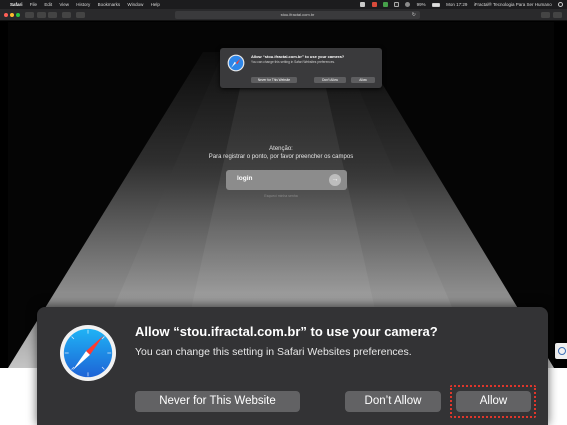 Image resolution: width=567 pixels, height=425 pixels. Describe the element at coordinates (66, 15) in the screenshot. I see `privacy-report-button` at that location.